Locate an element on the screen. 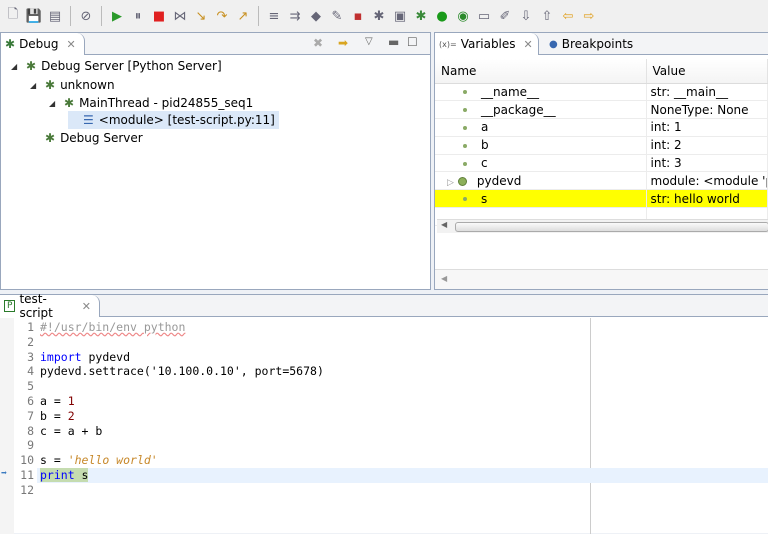 Image resolution: width=768 pixels, height=534 pixels. debug-icon: ✱ is located at coordinates (421, 16).